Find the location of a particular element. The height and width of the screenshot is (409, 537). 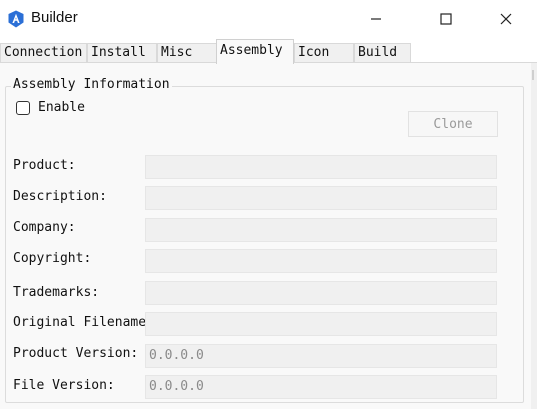

trademarks-field is located at coordinates (321, 293).